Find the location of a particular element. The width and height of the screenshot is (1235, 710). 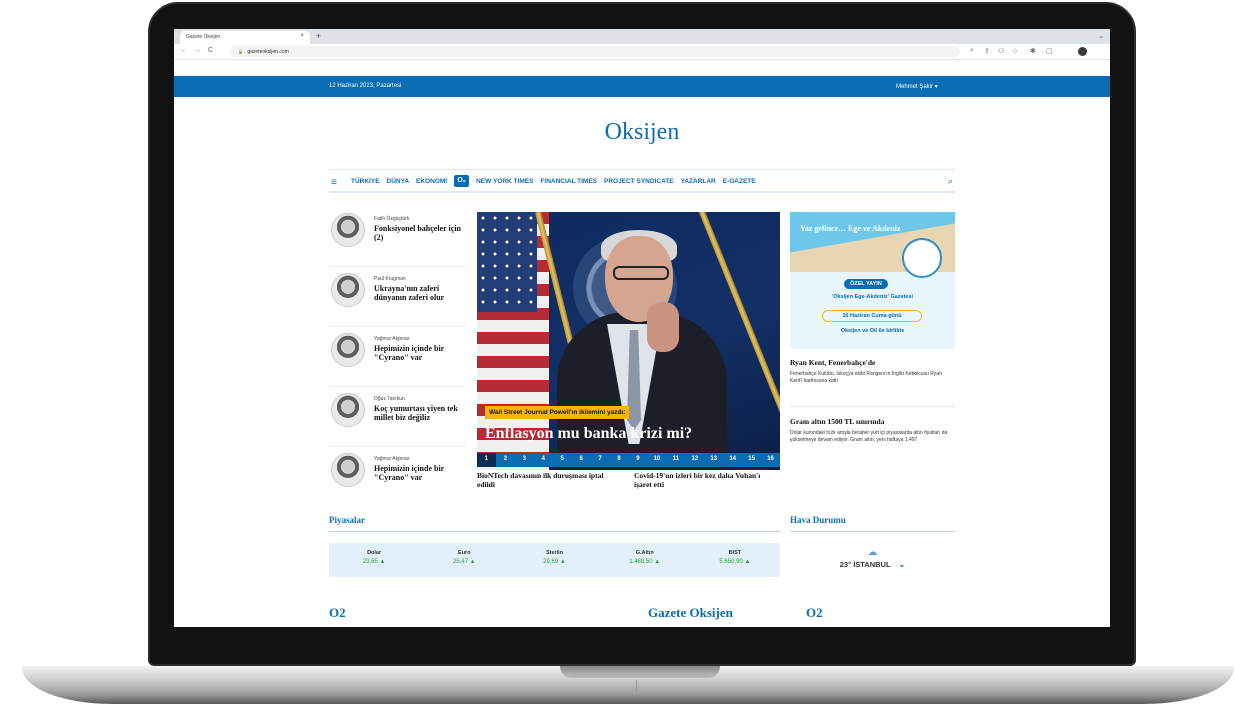

slider-page: 8 is located at coordinates (619, 460).